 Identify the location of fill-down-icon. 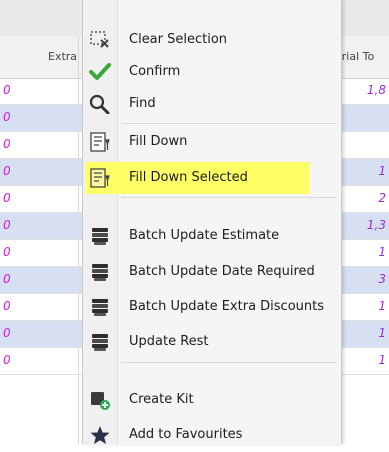
(100, 142).